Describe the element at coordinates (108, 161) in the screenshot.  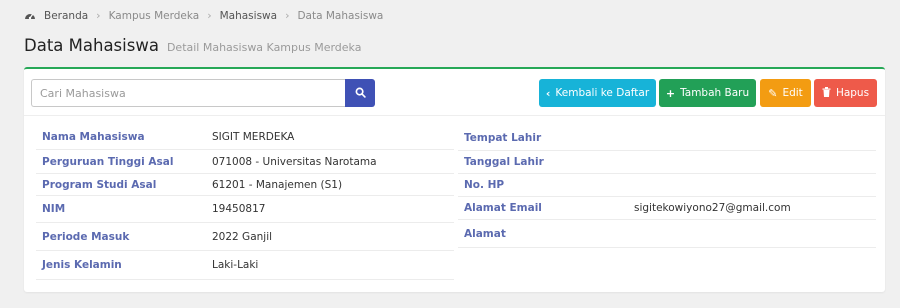
I see `detail-label: Perguruan Tinggi Asal` at that location.